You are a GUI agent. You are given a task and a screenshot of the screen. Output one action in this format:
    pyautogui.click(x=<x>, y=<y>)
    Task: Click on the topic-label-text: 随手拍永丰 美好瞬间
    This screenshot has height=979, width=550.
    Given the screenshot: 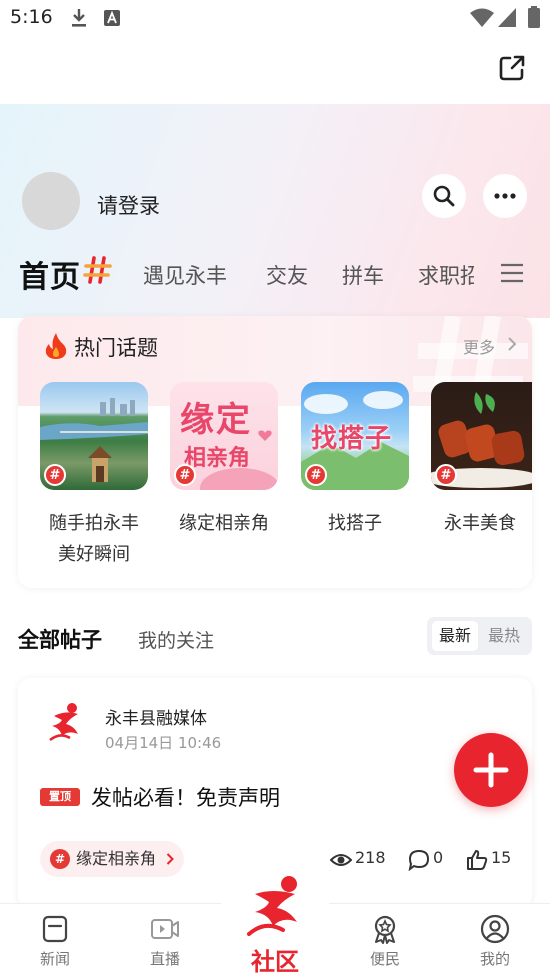 What is the action you would take?
    pyautogui.click(x=94, y=539)
    